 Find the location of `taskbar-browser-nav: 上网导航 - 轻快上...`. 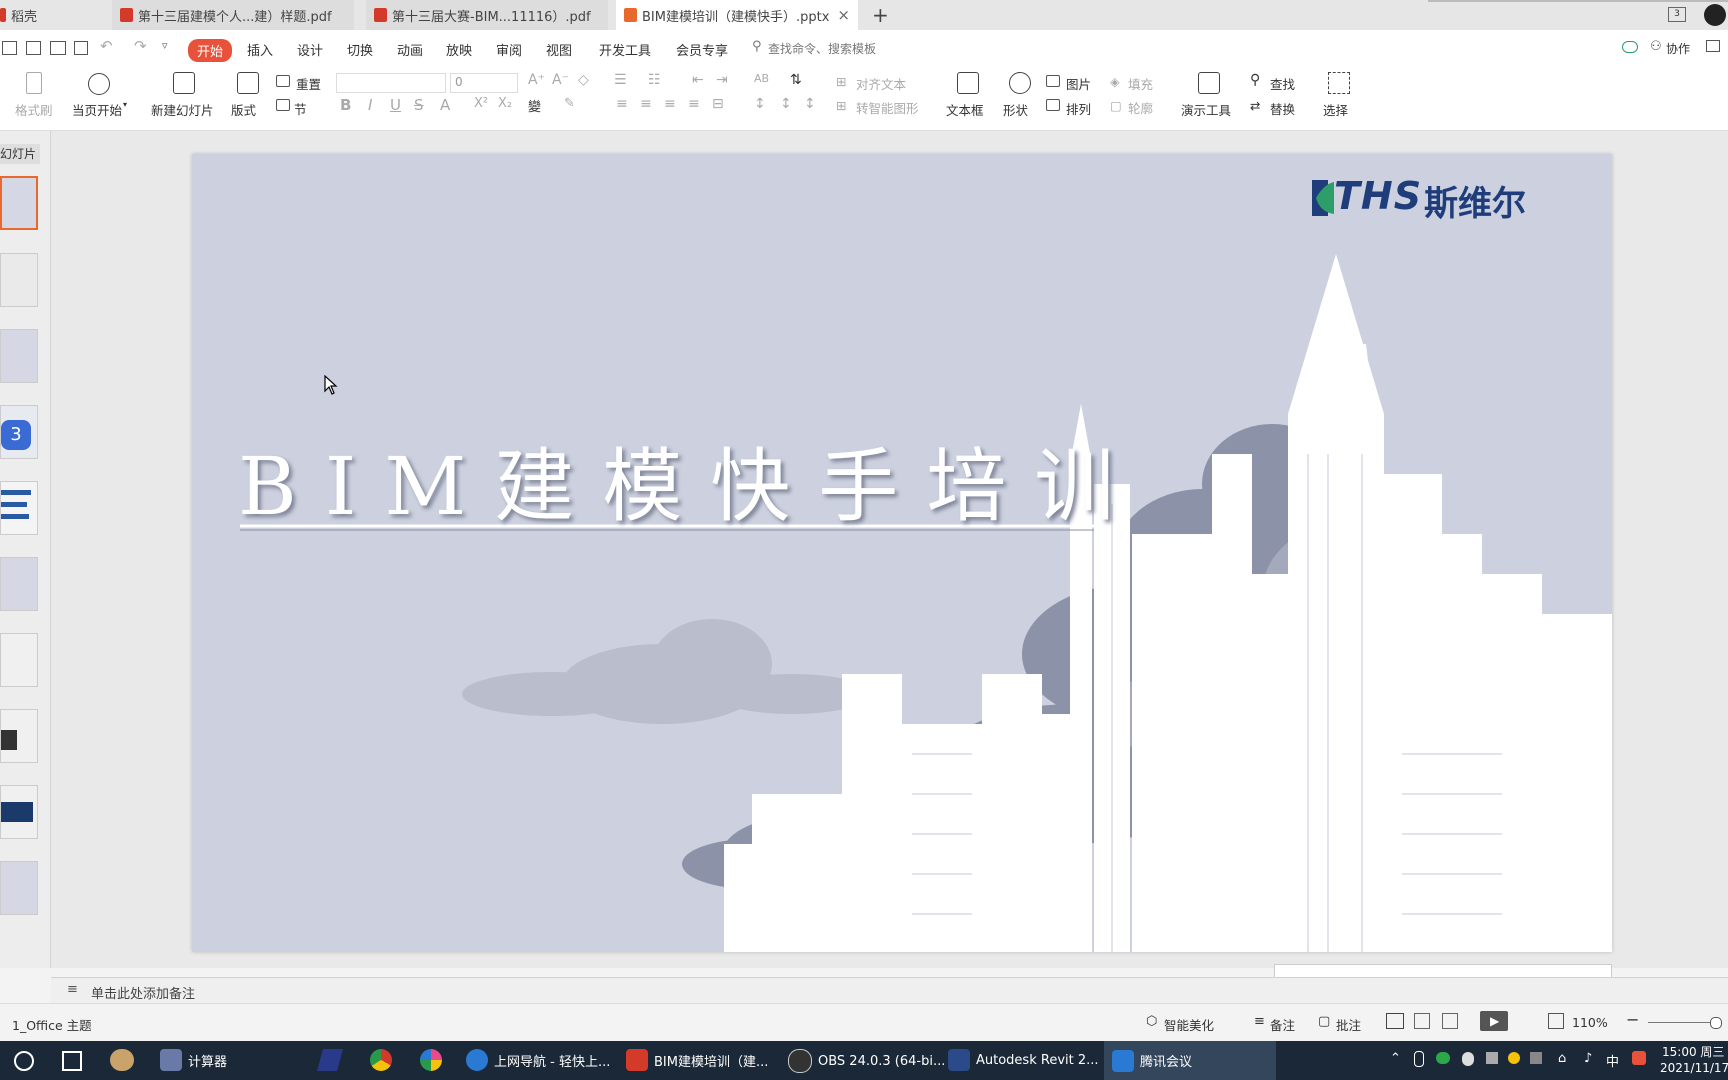

taskbar-browser-nav: 上网导航 - 轻快上... is located at coordinates (538, 1060).